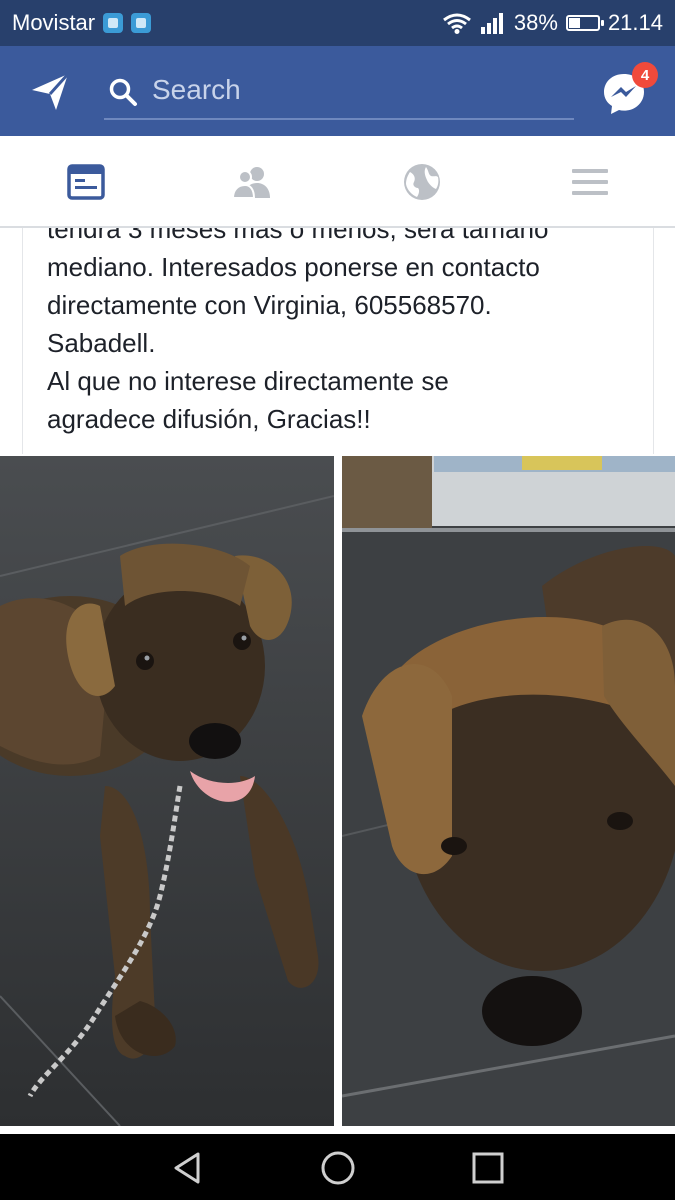  I want to click on wifi-icon, so click(456, 23).